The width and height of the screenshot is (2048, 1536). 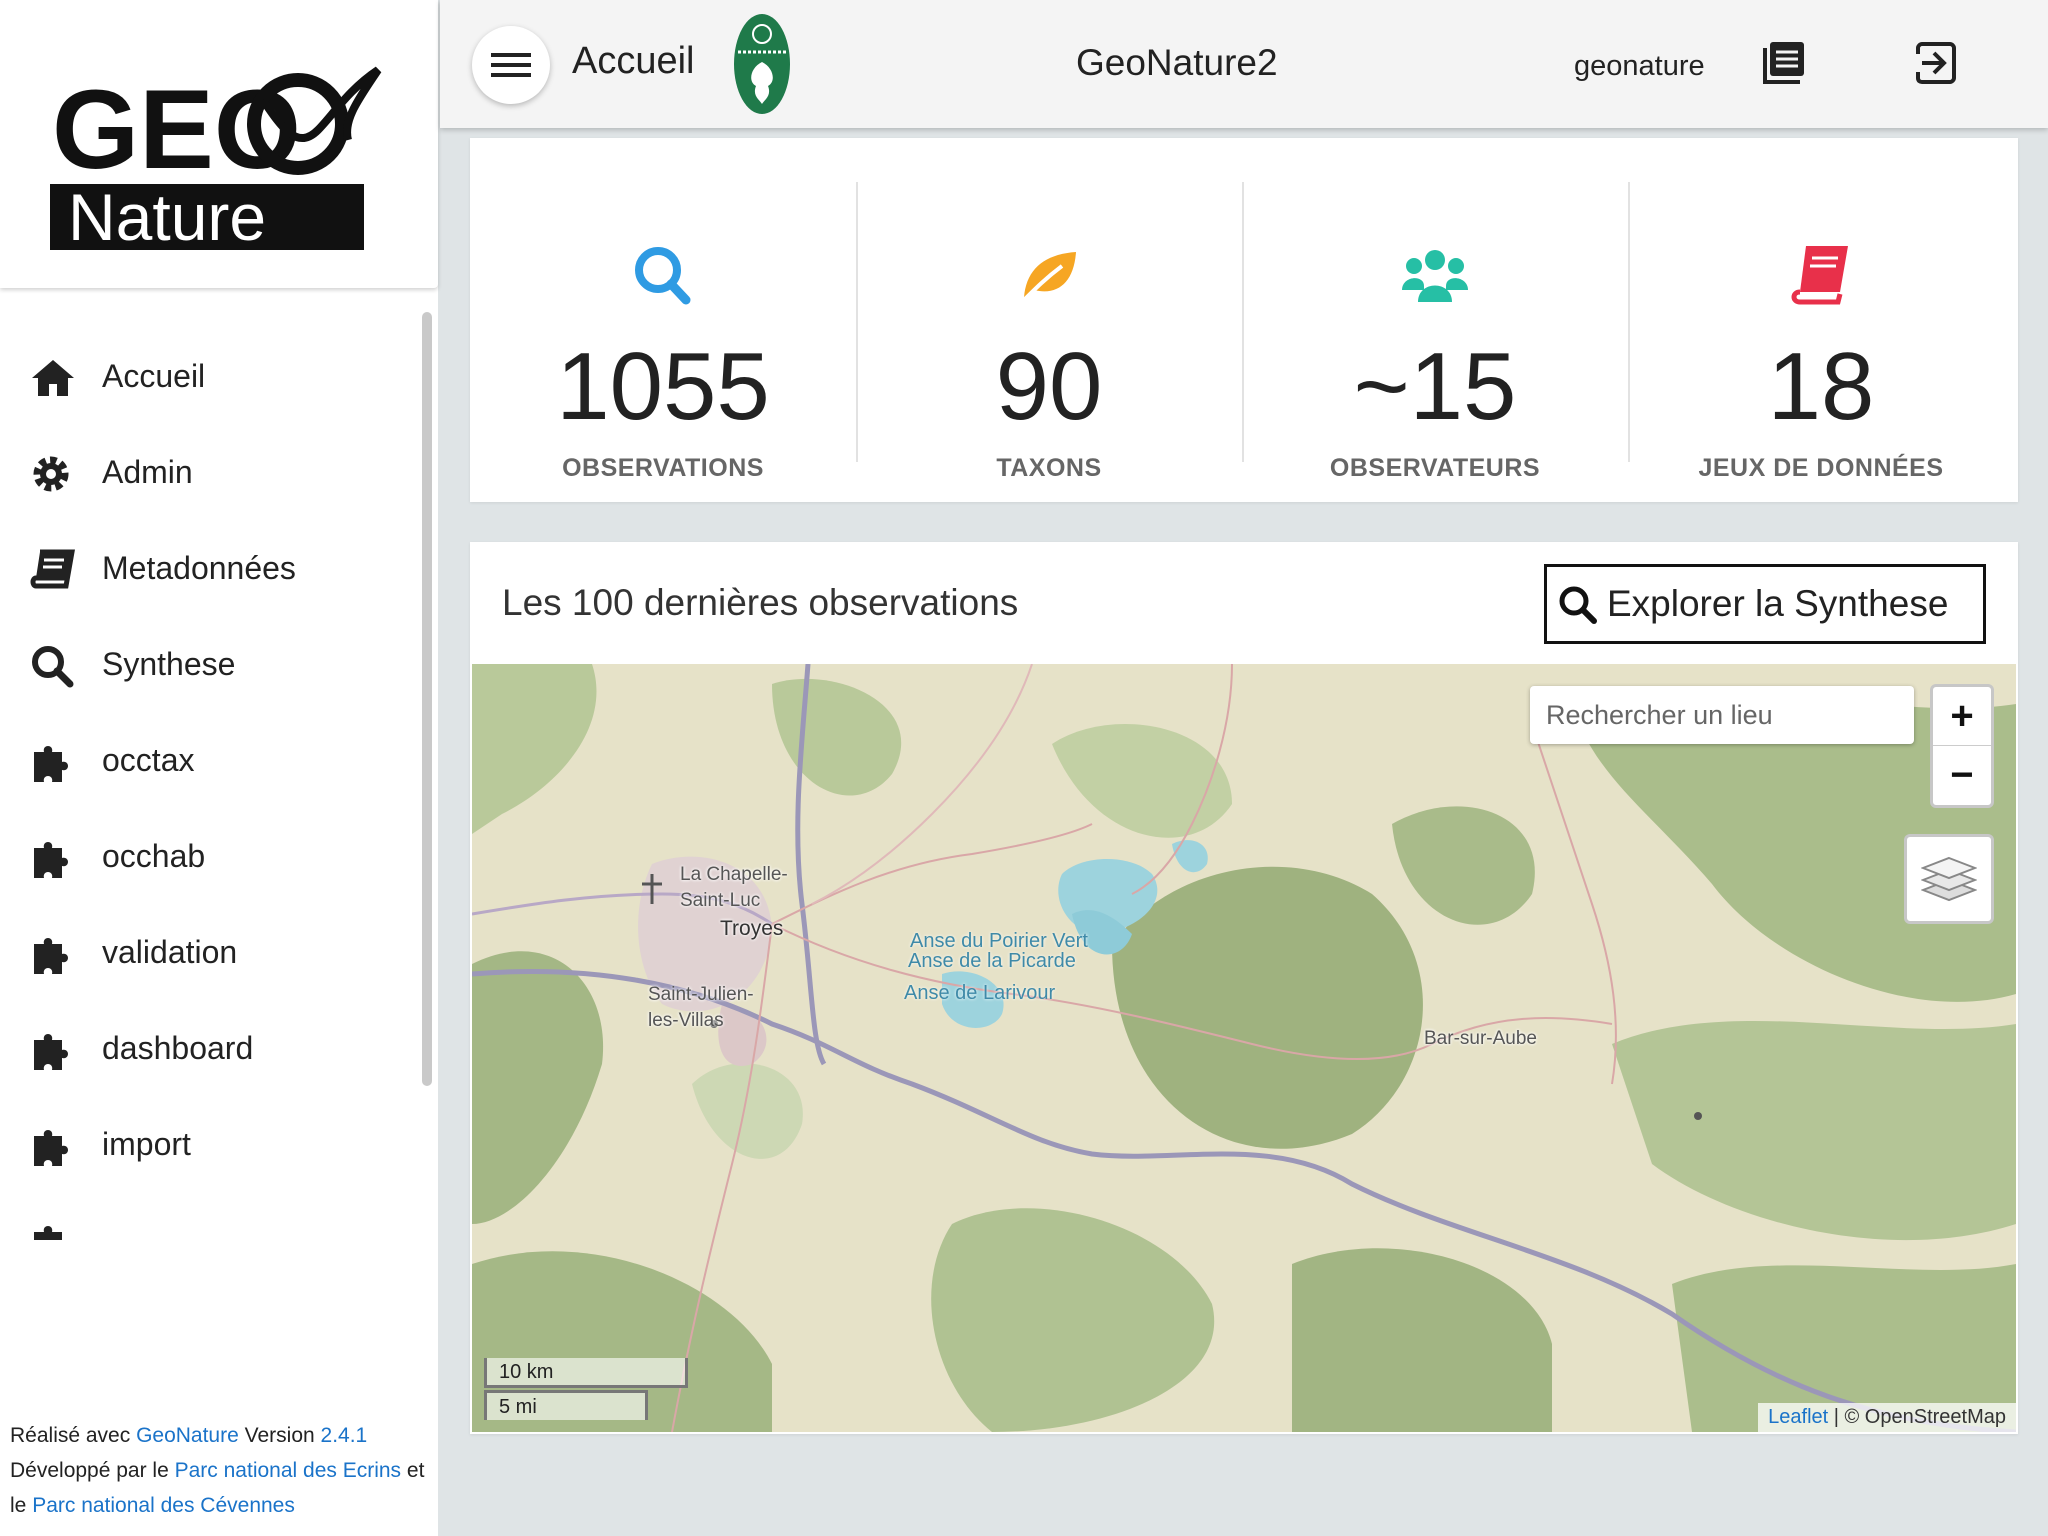 What do you see at coordinates (210, 760) in the screenshot?
I see `sidebar-item-occtax: occtax` at bounding box center [210, 760].